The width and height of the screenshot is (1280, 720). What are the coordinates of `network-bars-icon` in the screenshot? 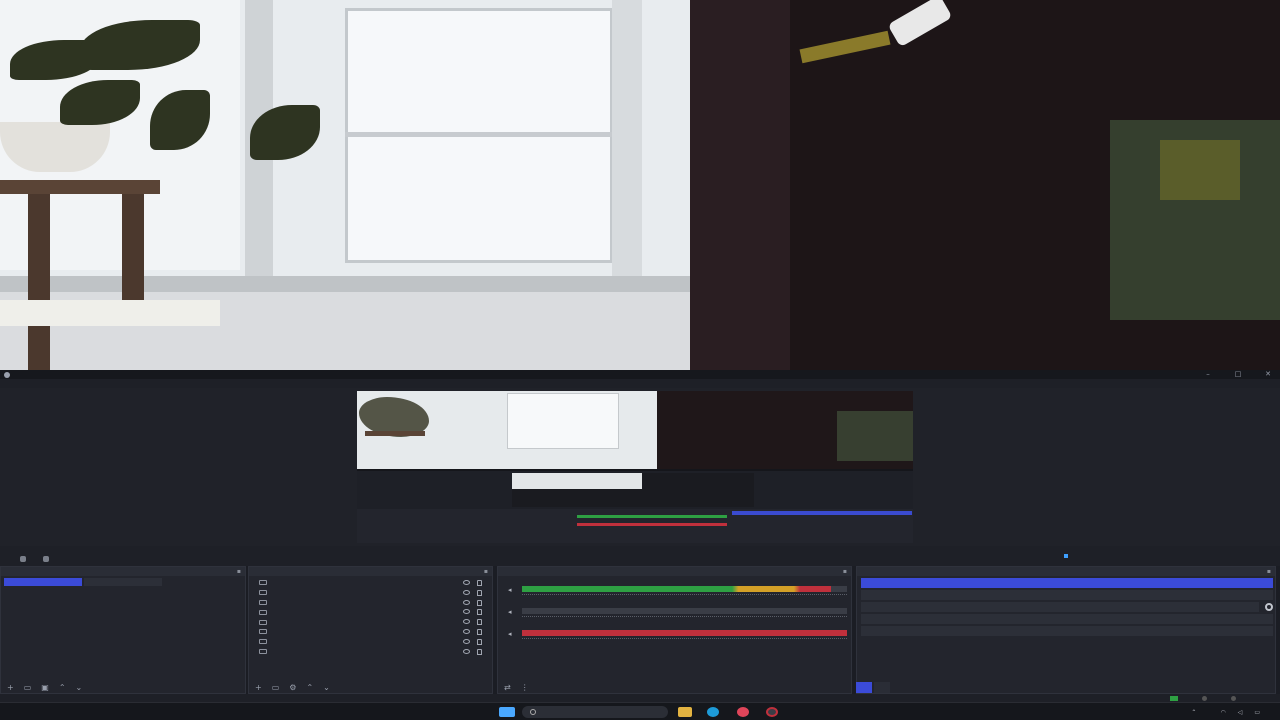 It's located at (1174, 698).